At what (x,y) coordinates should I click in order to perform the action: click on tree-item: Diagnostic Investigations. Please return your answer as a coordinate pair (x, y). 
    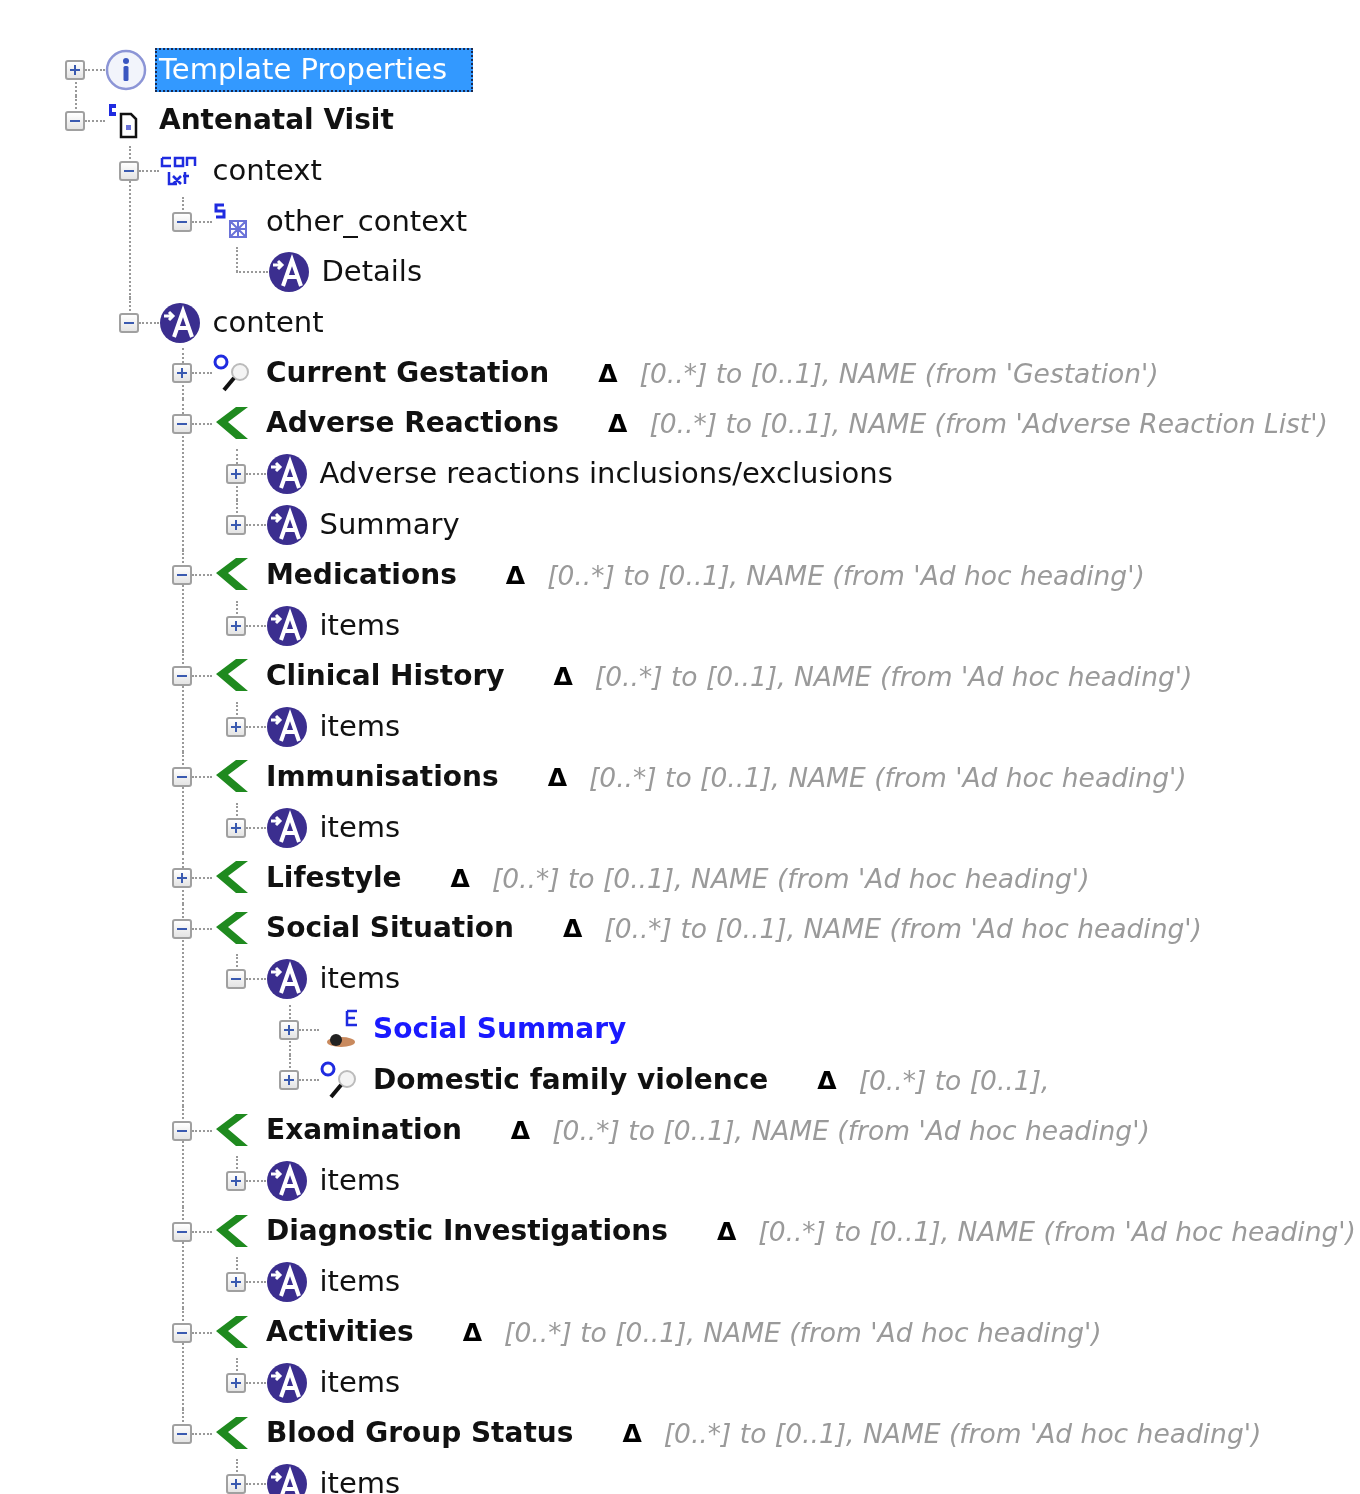
    Looking at the image, I should click on (478, 1232).